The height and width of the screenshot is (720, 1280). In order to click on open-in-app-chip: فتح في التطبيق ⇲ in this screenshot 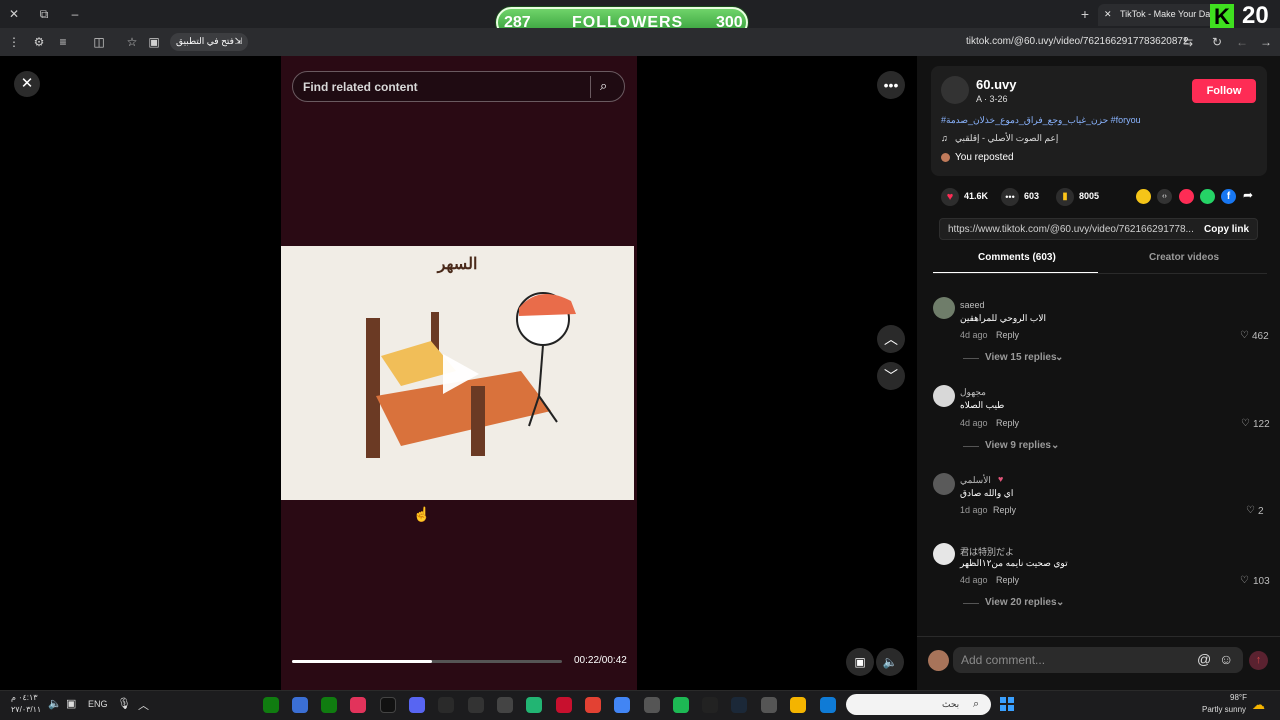, I will do `click(209, 42)`.